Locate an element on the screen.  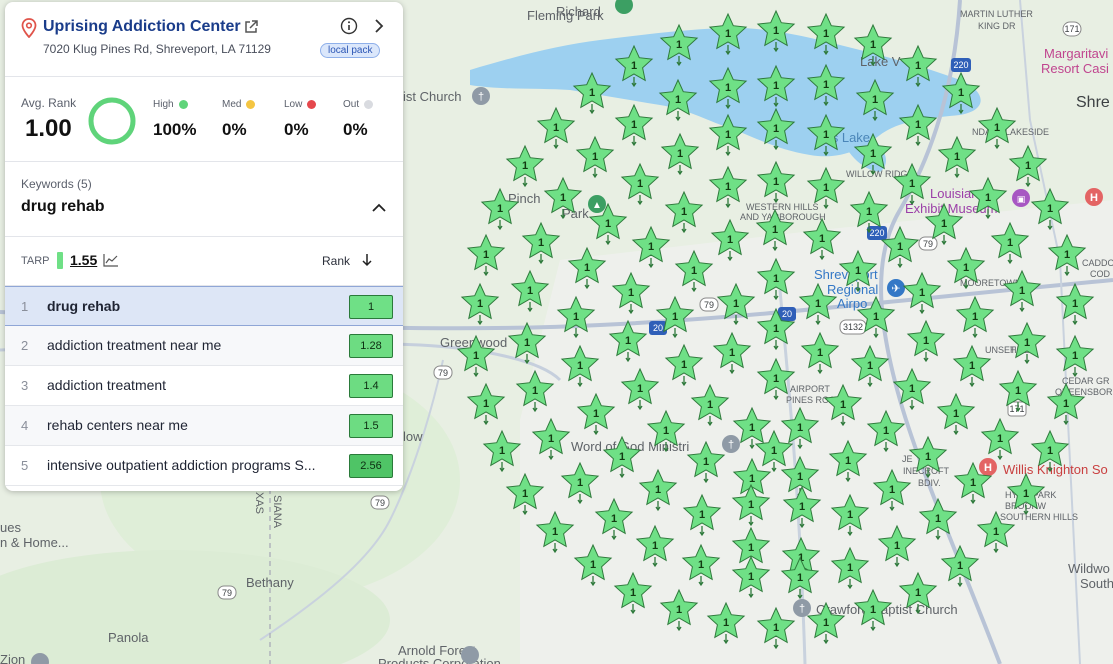
keyword-selector: Keywords (5) drug rehab is located at coordinates (204, 199).